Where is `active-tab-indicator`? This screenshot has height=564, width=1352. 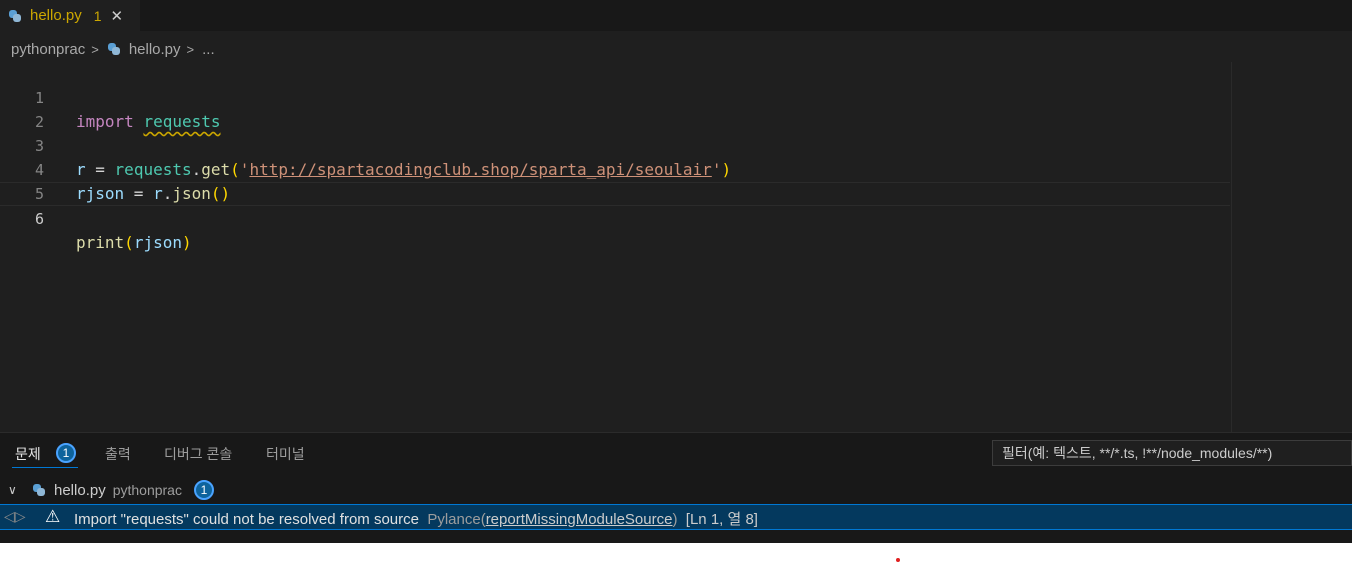 active-tab-indicator is located at coordinates (45, 467).